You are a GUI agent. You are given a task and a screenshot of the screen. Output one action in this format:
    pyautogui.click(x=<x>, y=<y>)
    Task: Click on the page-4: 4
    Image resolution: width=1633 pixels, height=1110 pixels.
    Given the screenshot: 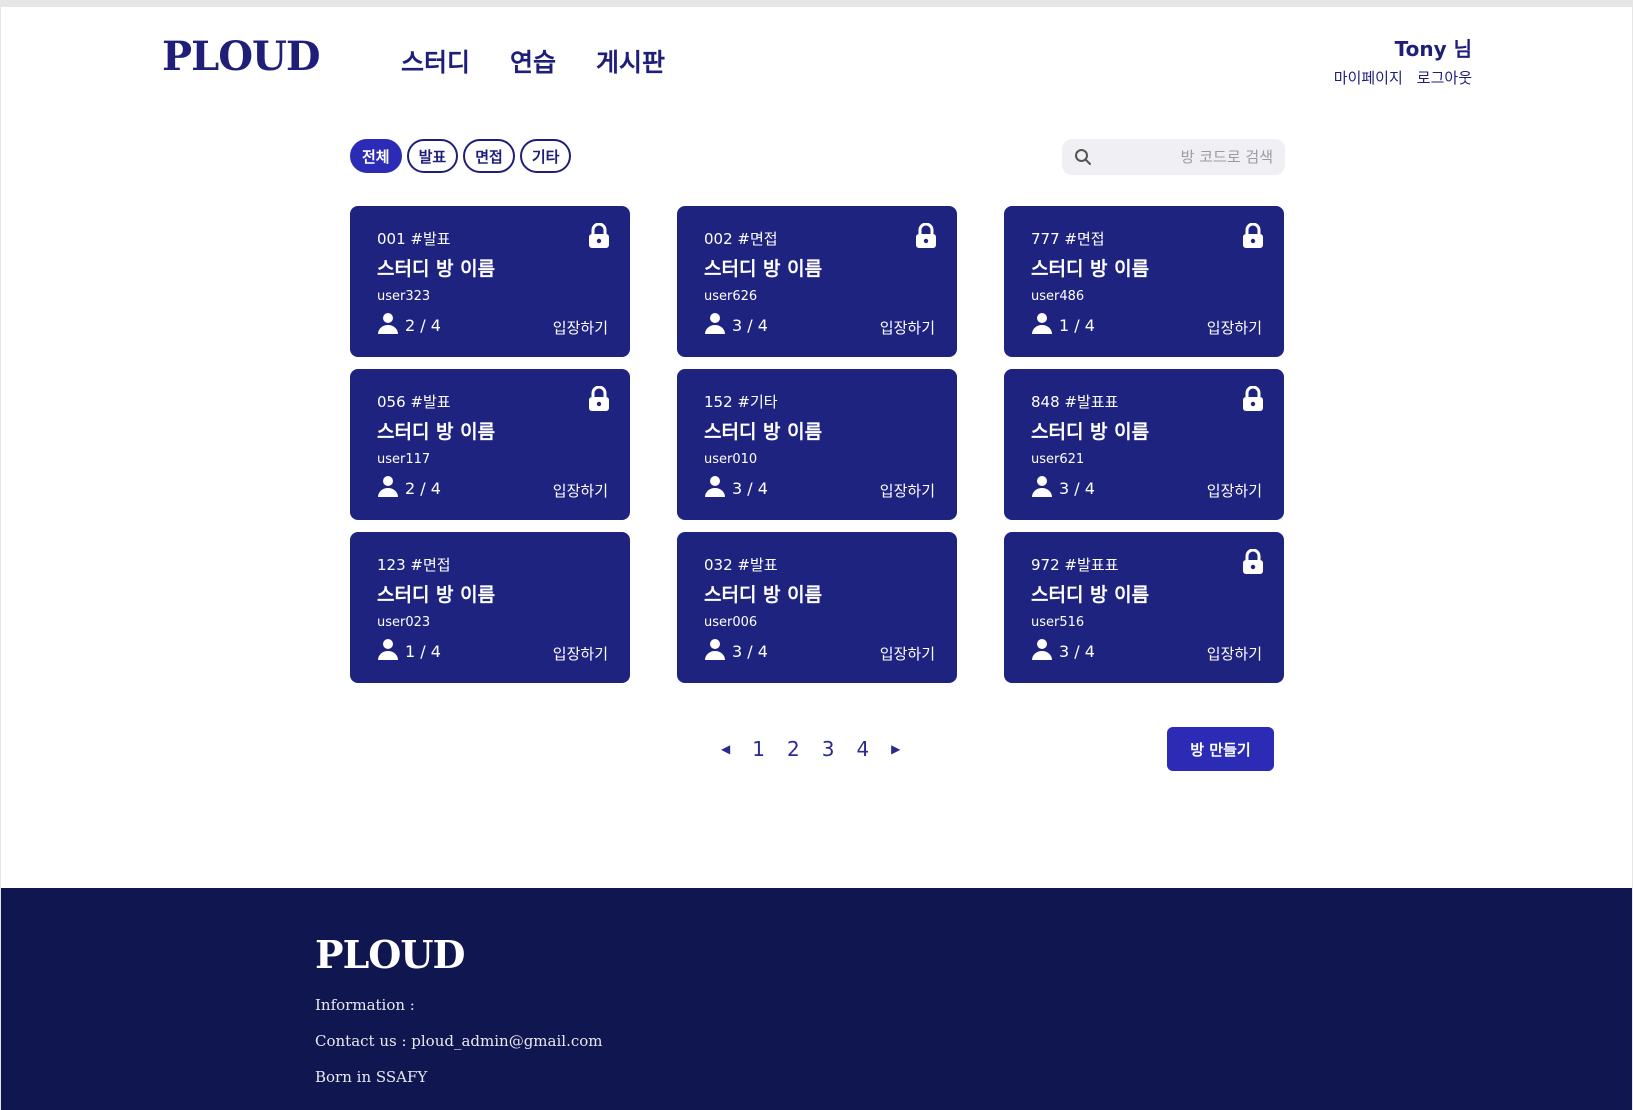 What is the action you would take?
    pyautogui.click(x=862, y=749)
    